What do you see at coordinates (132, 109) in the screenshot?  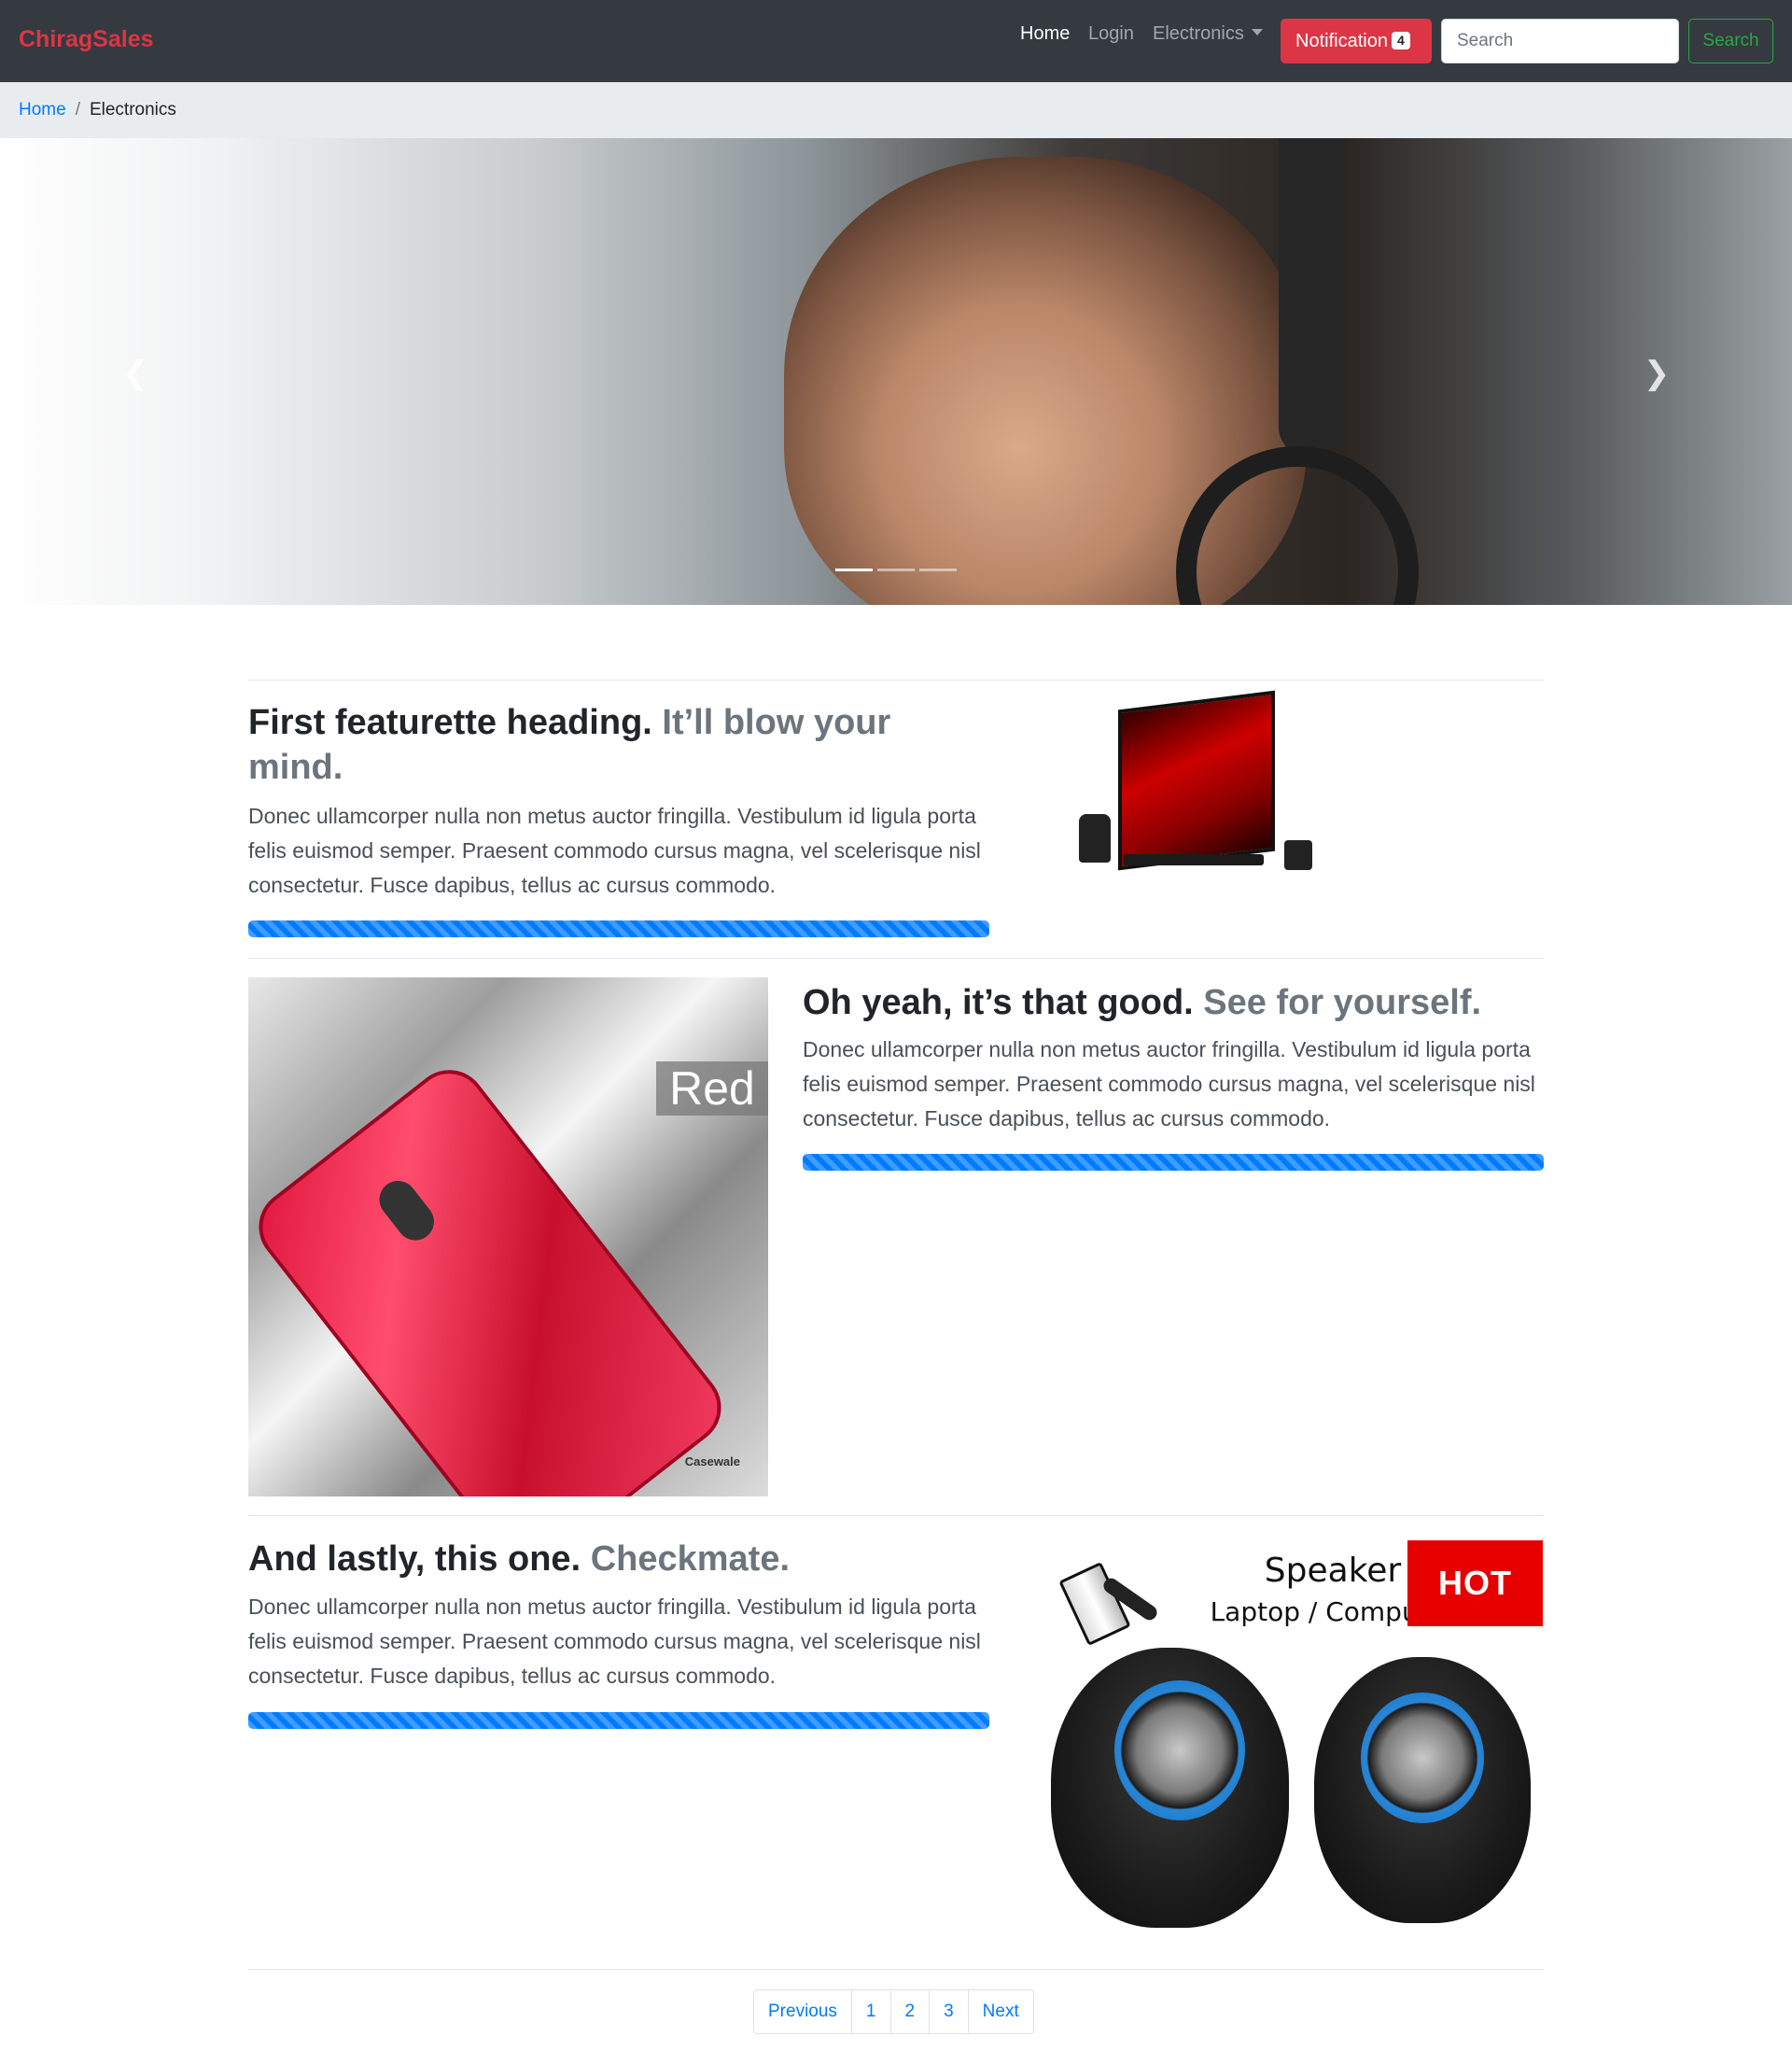 I see `breadcrumb-active: Electronics` at bounding box center [132, 109].